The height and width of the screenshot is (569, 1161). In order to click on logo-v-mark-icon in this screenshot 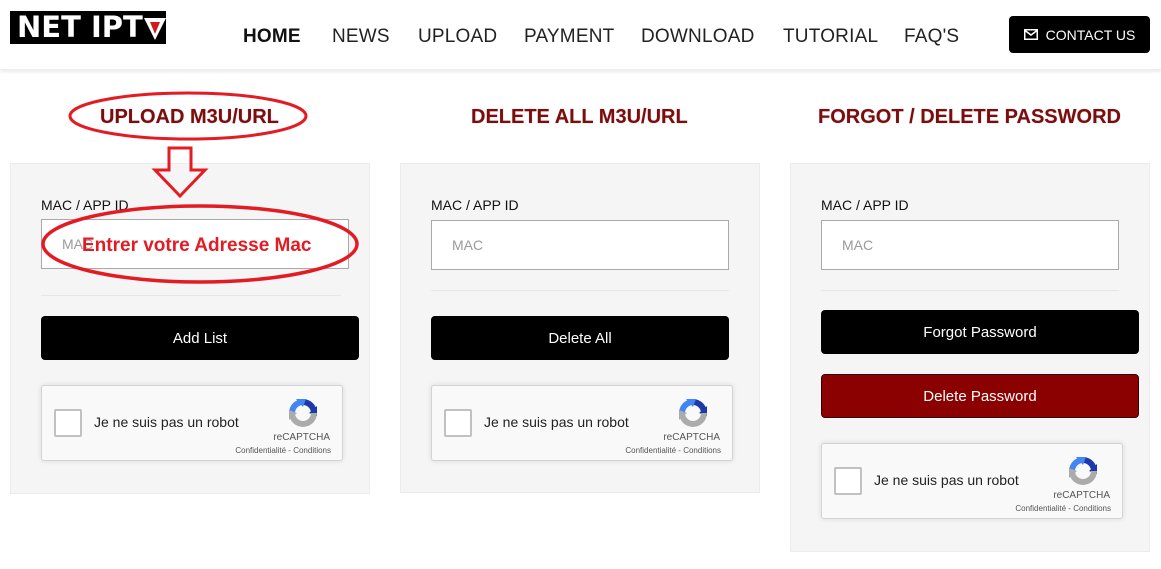, I will do `click(154, 28)`.